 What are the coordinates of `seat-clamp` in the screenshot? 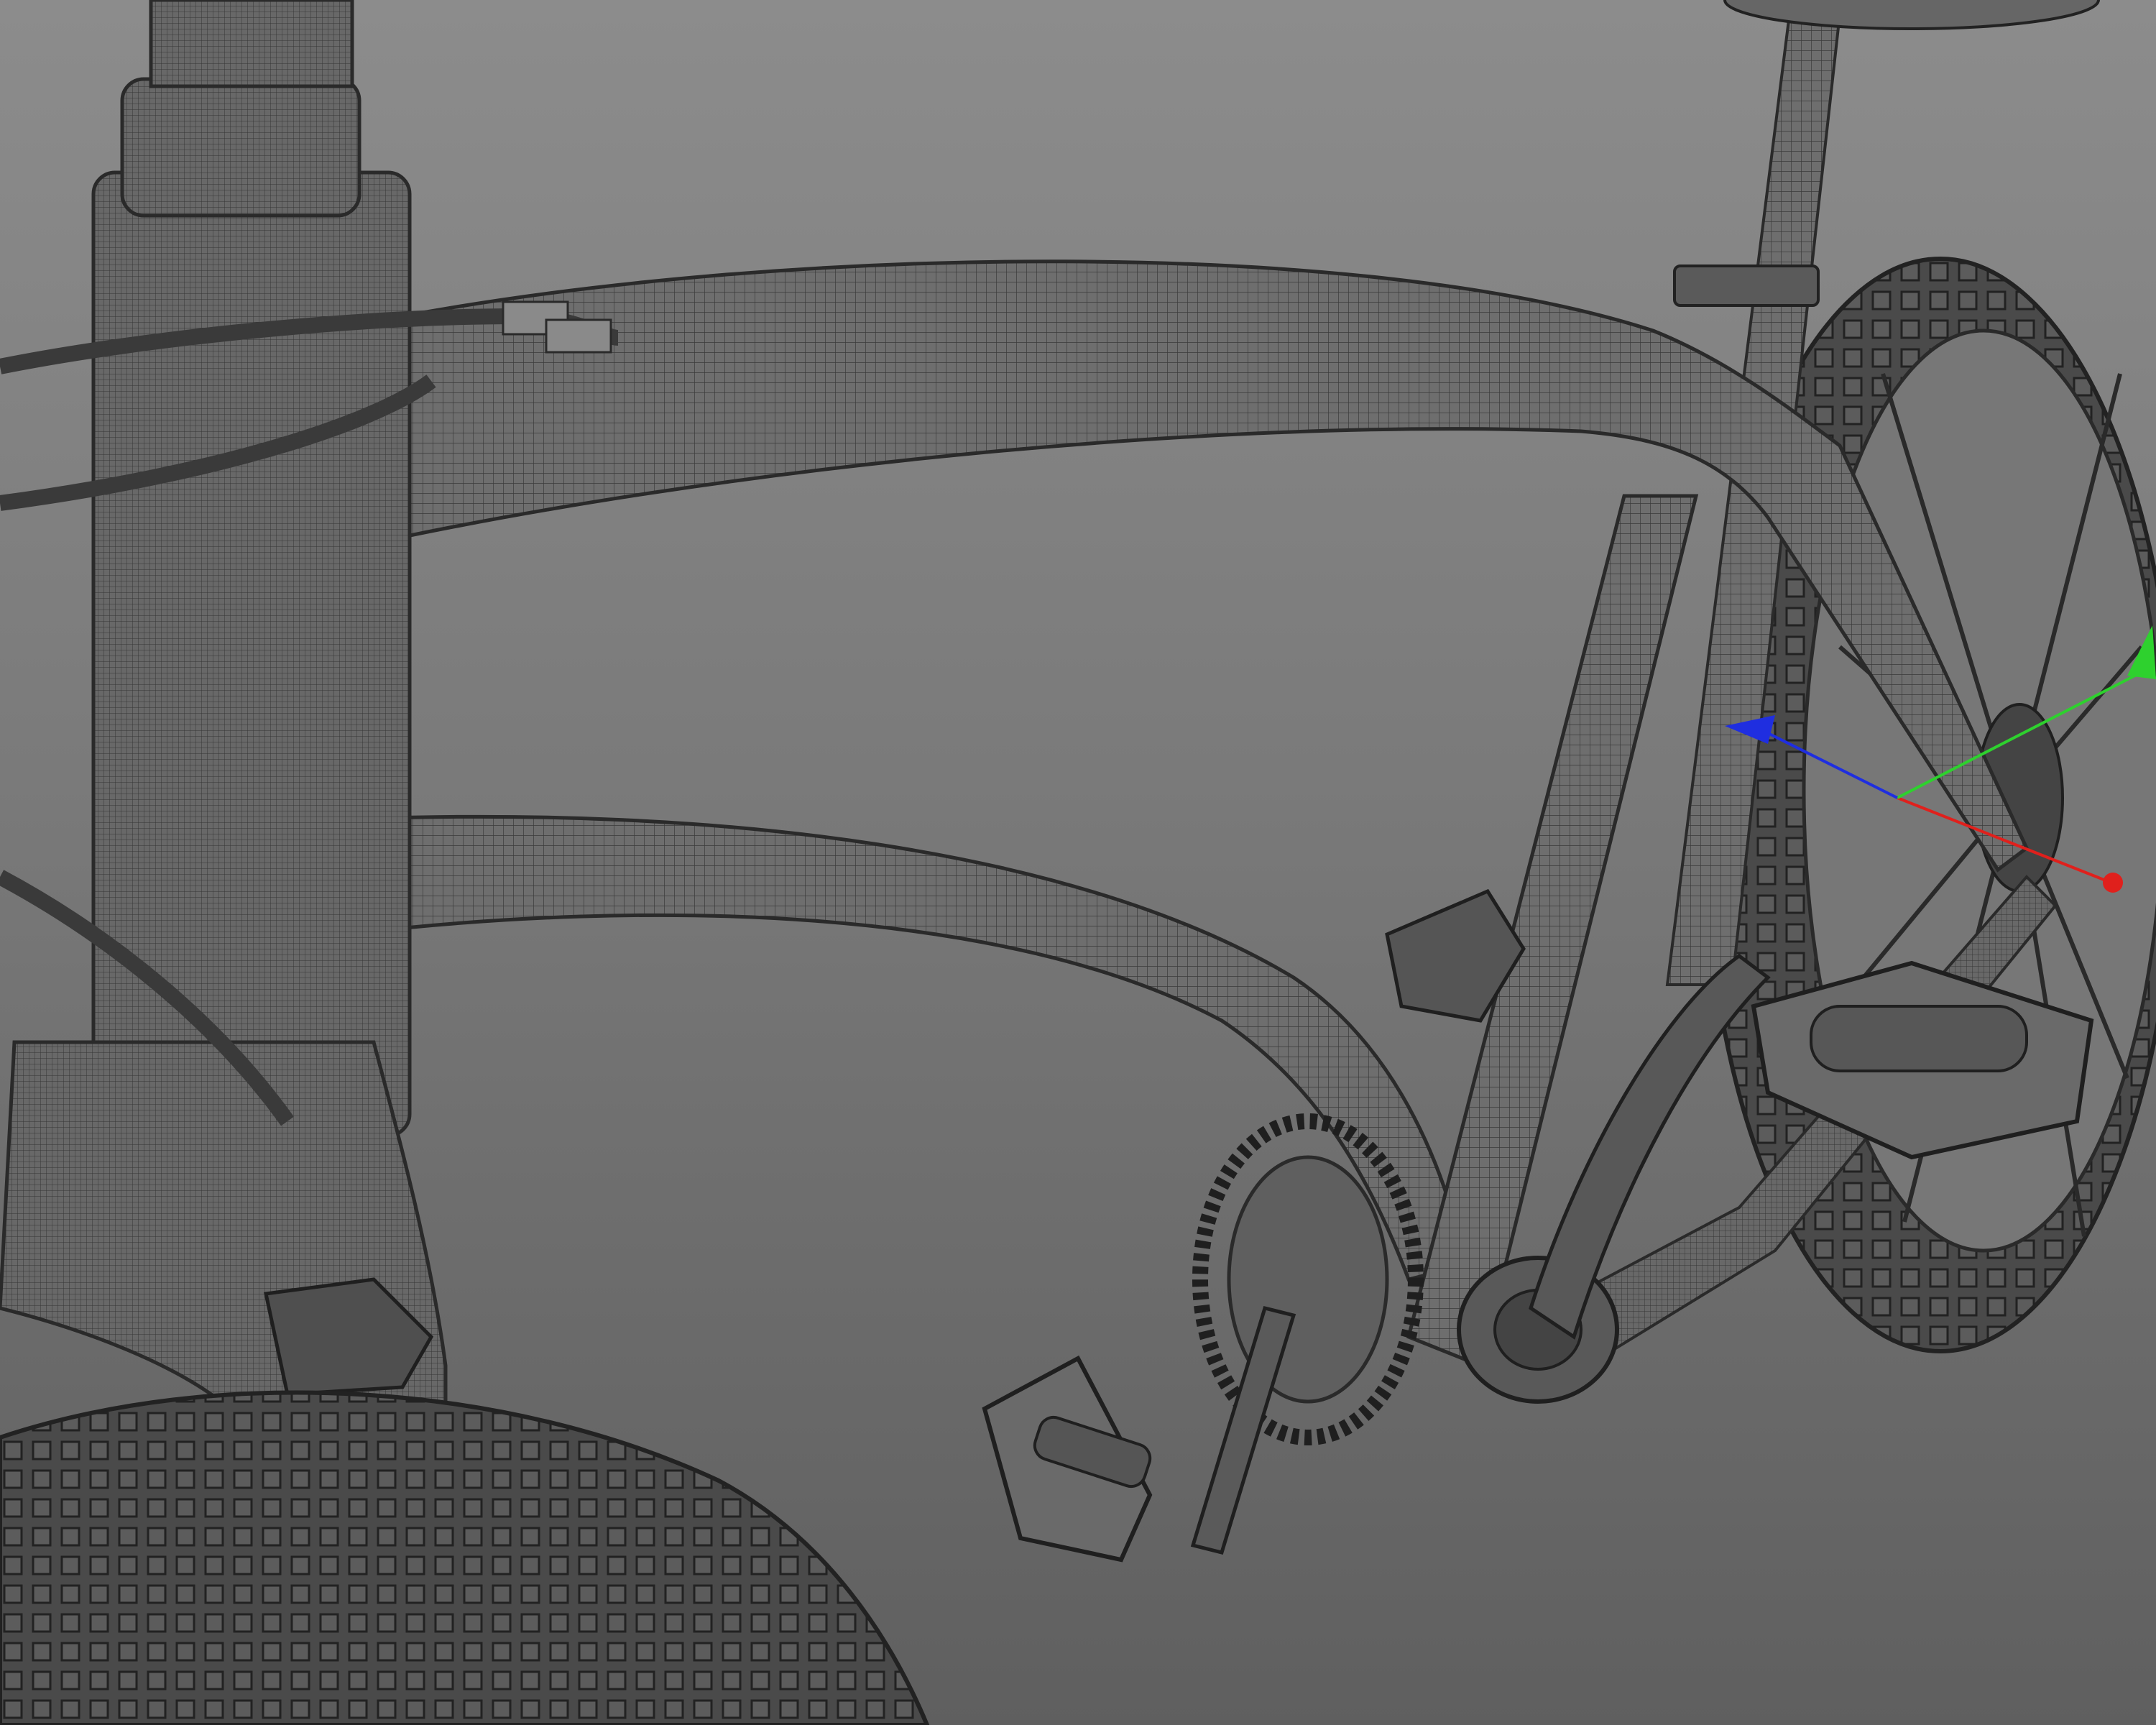 It's located at (1746, 285).